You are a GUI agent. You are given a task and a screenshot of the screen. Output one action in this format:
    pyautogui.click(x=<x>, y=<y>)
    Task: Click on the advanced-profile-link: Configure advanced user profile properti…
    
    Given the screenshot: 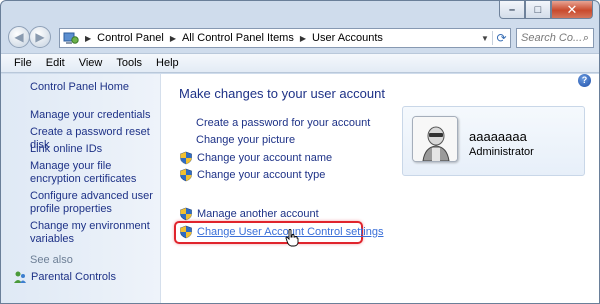 What is the action you would take?
    pyautogui.click(x=92, y=203)
    